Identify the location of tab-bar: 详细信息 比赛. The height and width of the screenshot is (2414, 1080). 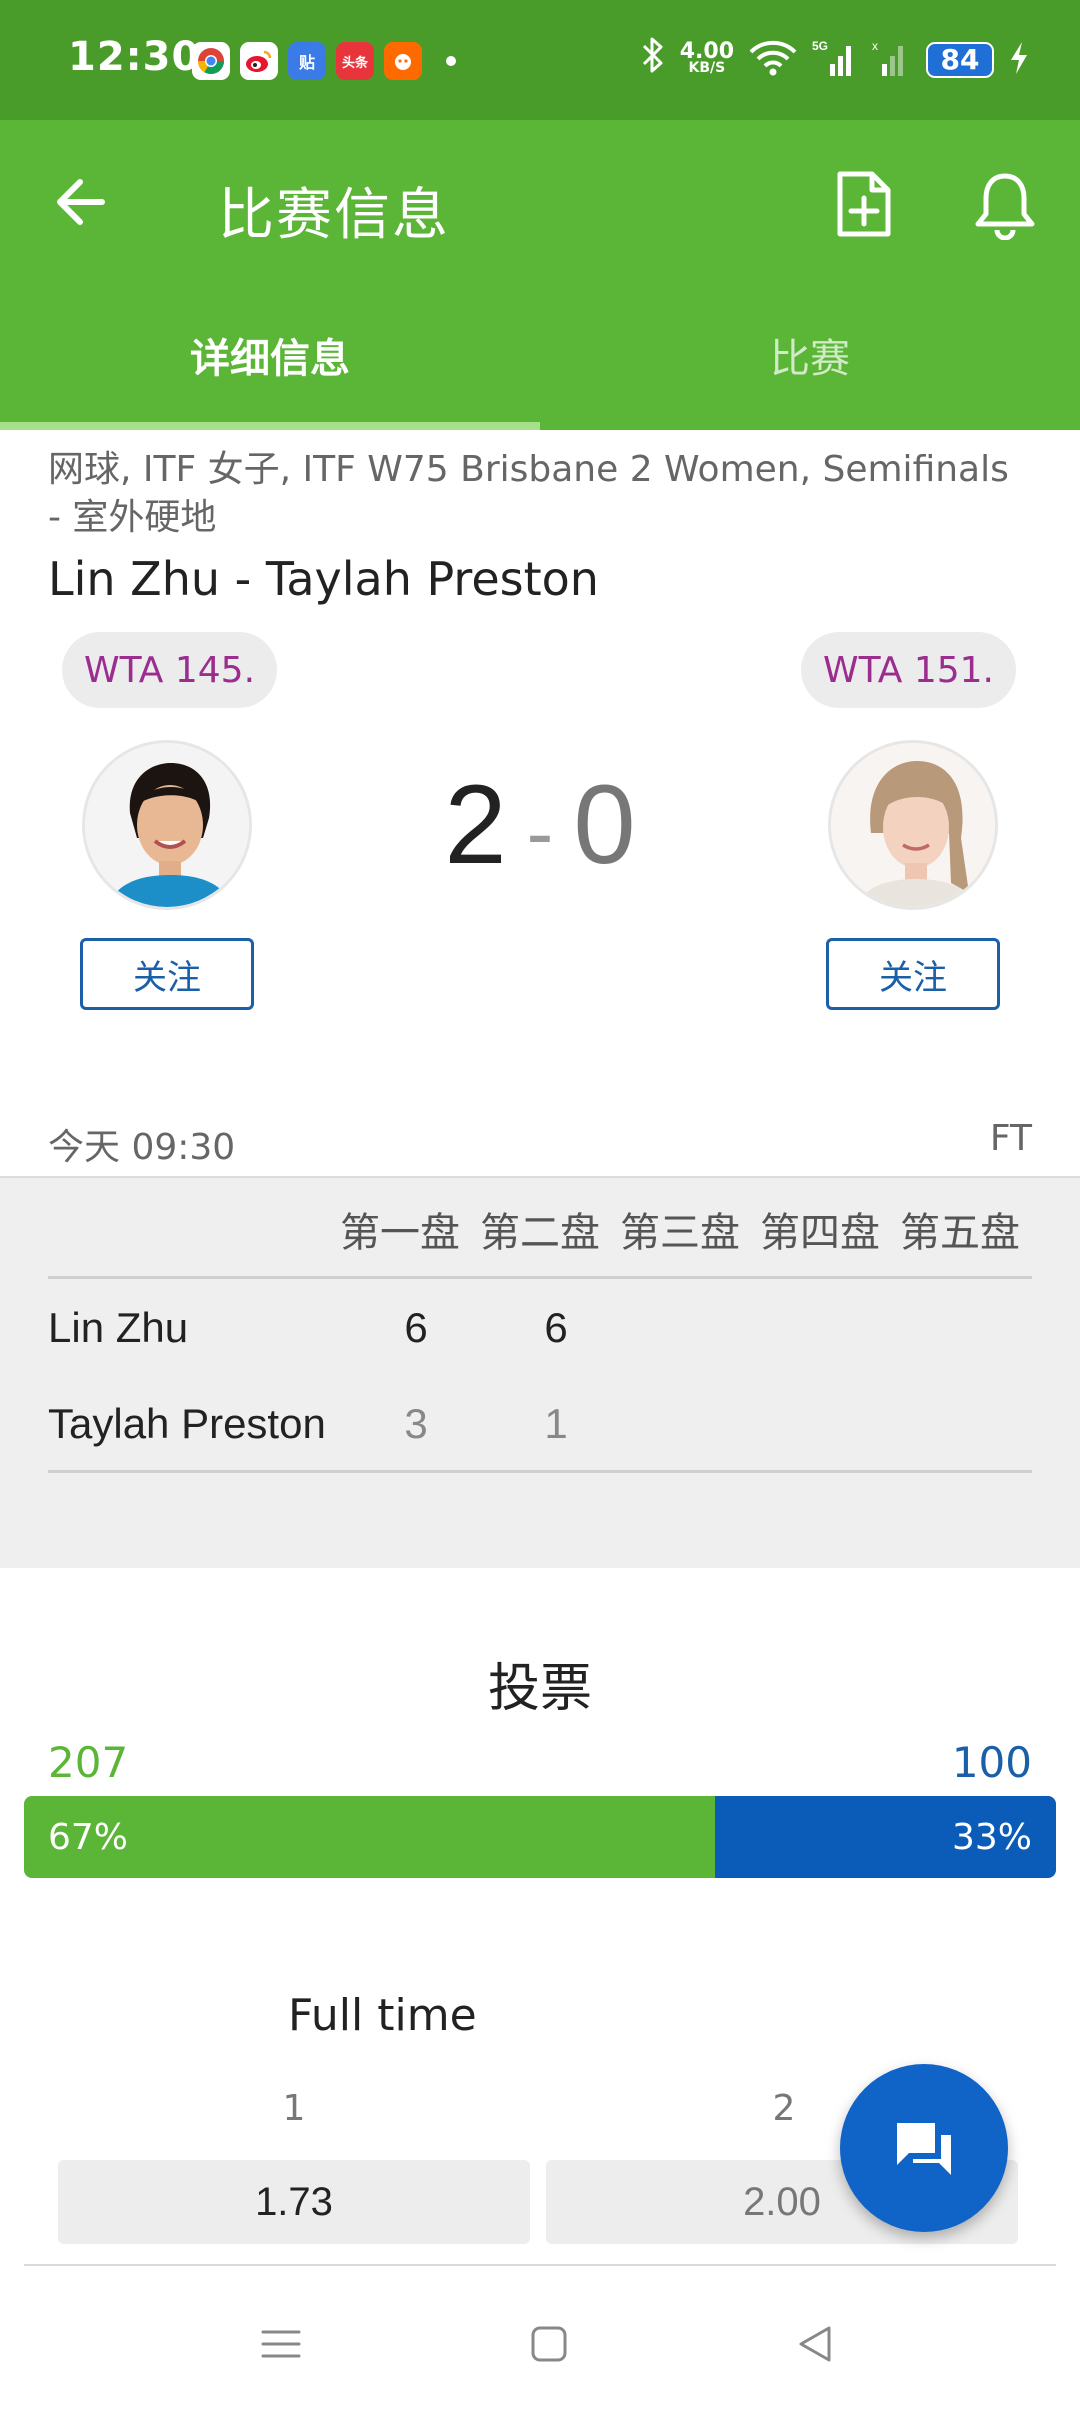
(540, 355).